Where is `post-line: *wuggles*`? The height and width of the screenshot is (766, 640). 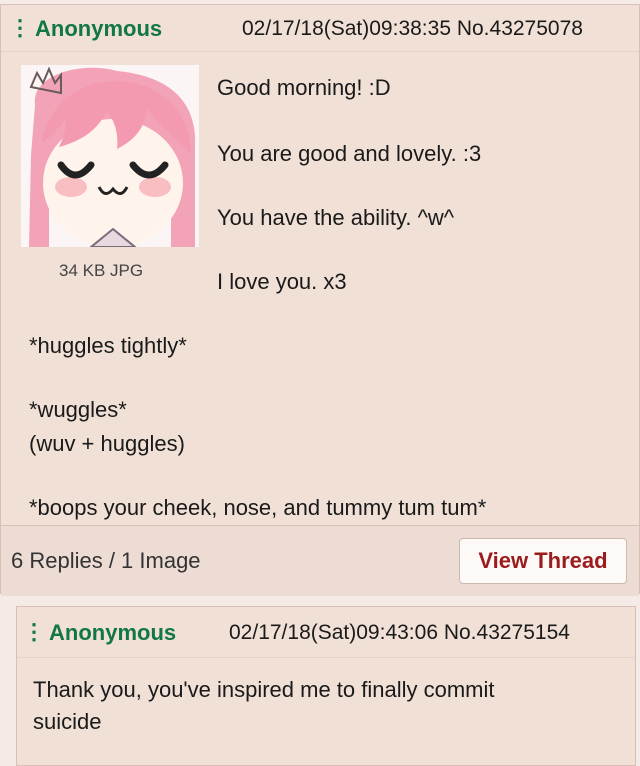 post-line: *wuggles* is located at coordinates (78, 409).